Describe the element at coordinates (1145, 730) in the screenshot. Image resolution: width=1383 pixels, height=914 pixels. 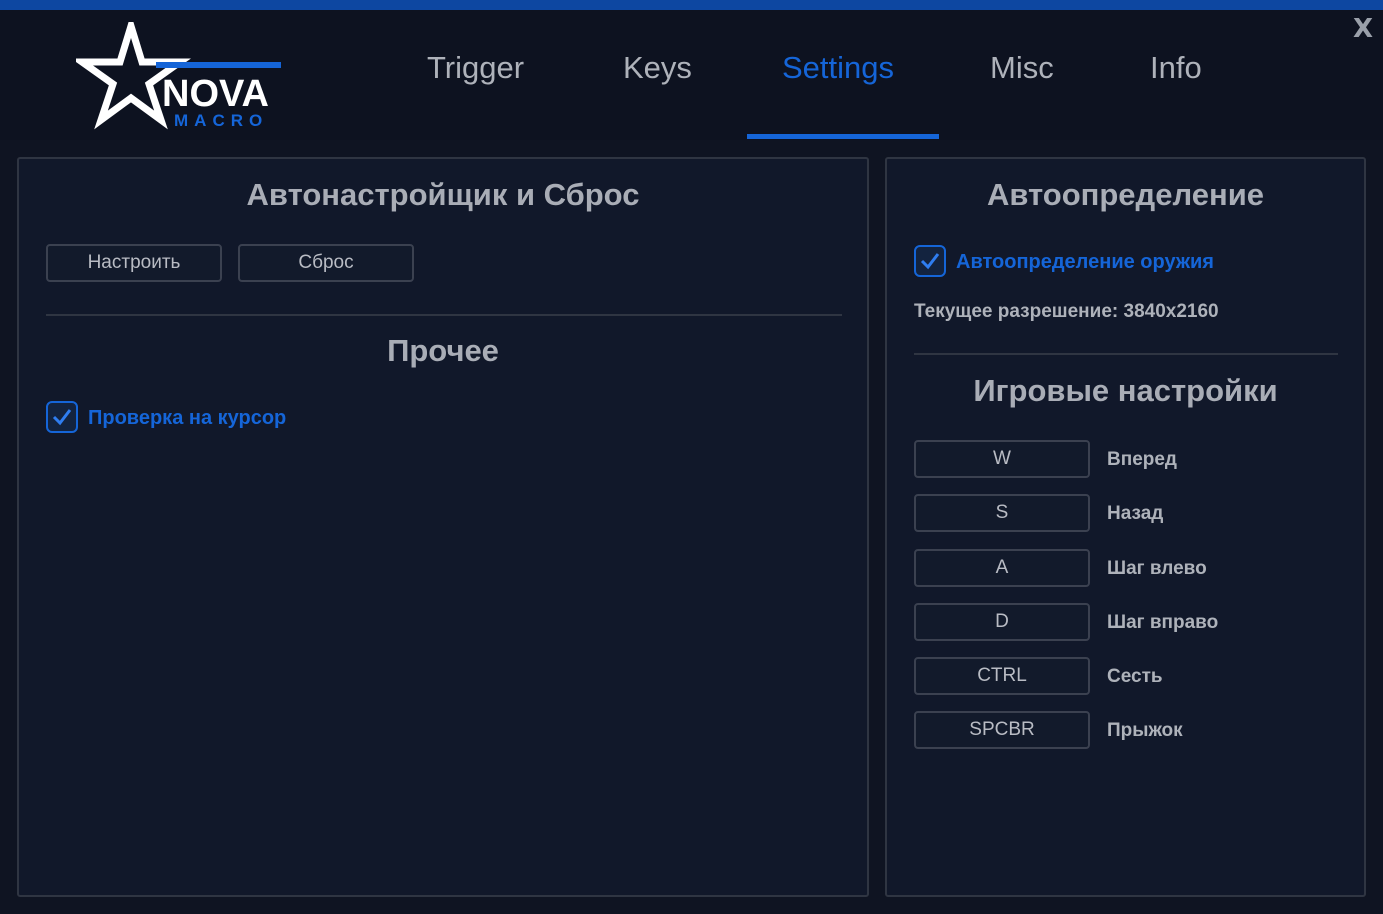
I see `keybind-label-jump: Прыжок` at that location.